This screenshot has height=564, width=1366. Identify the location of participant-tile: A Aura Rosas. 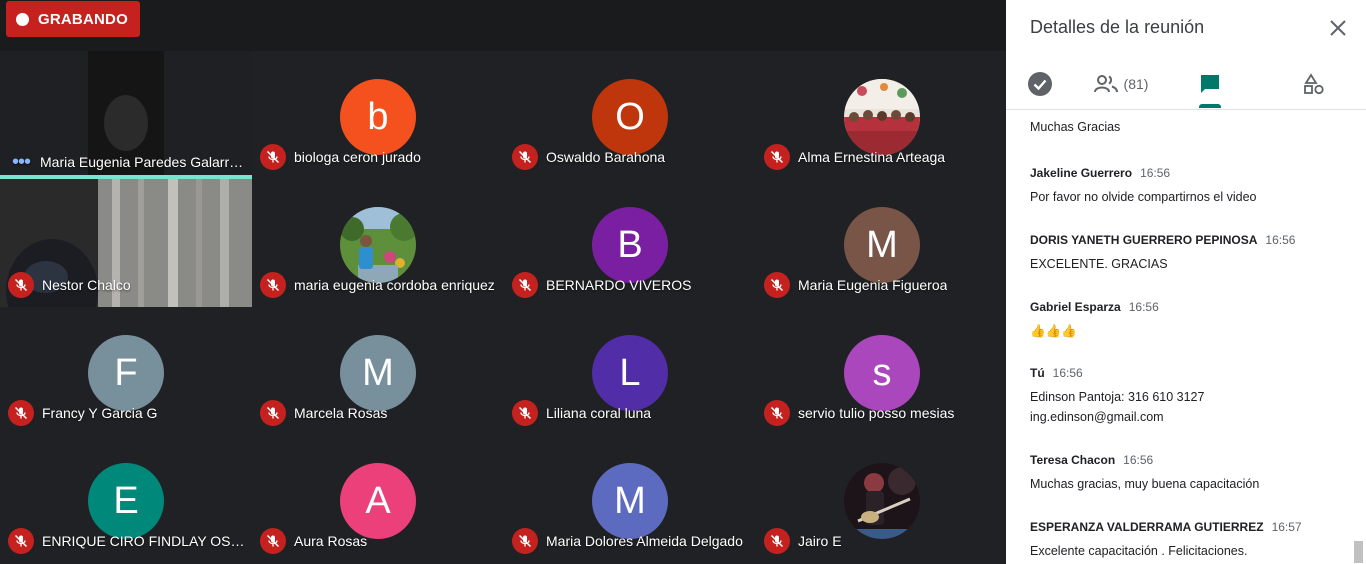
(378, 499).